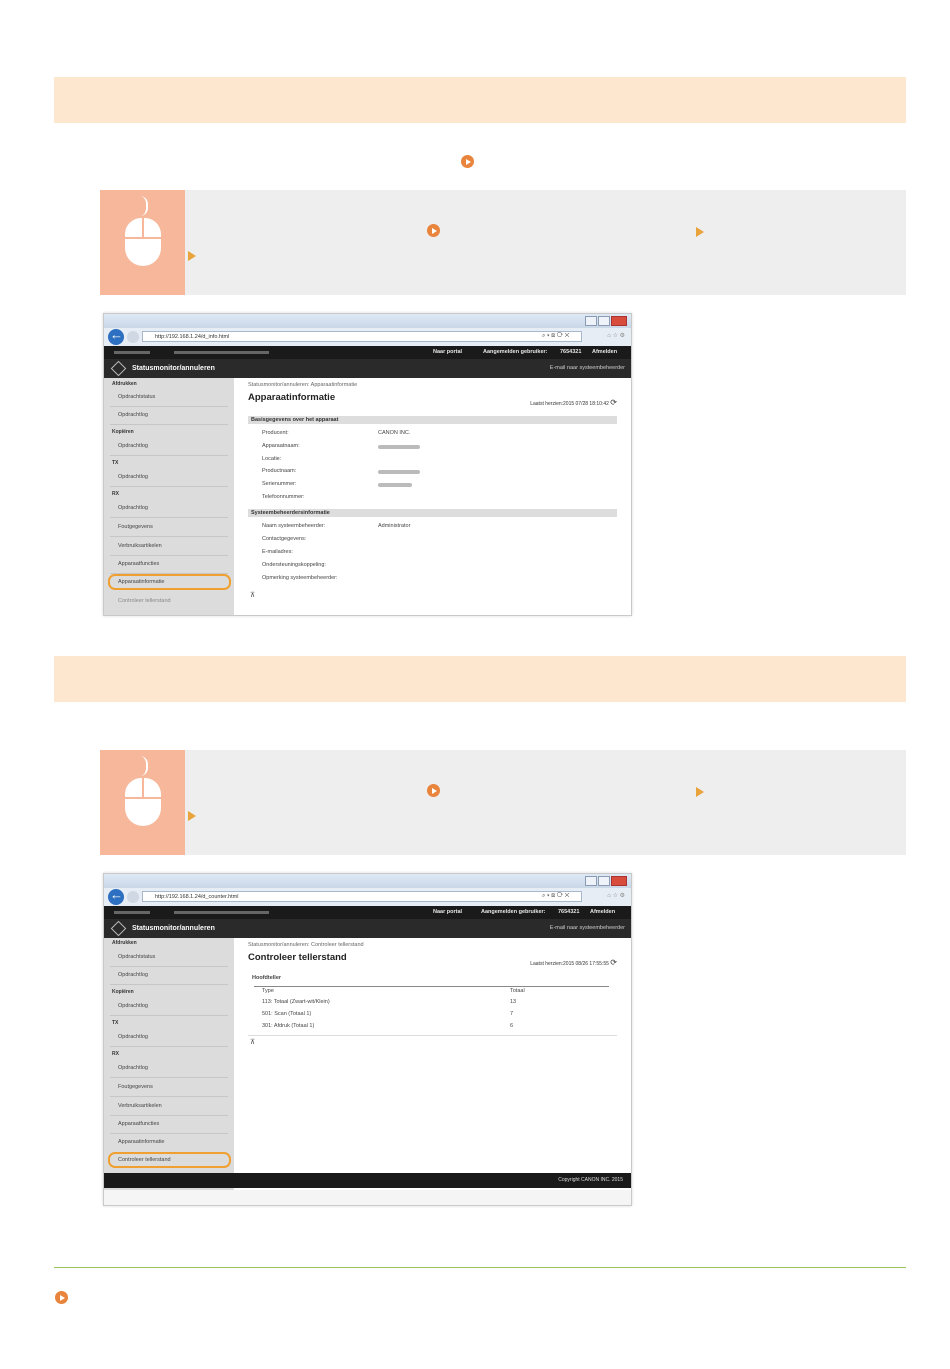  What do you see at coordinates (294, 526) in the screenshot?
I see `row-admin-name: Naam systeembeheerder:` at bounding box center [294, 526].